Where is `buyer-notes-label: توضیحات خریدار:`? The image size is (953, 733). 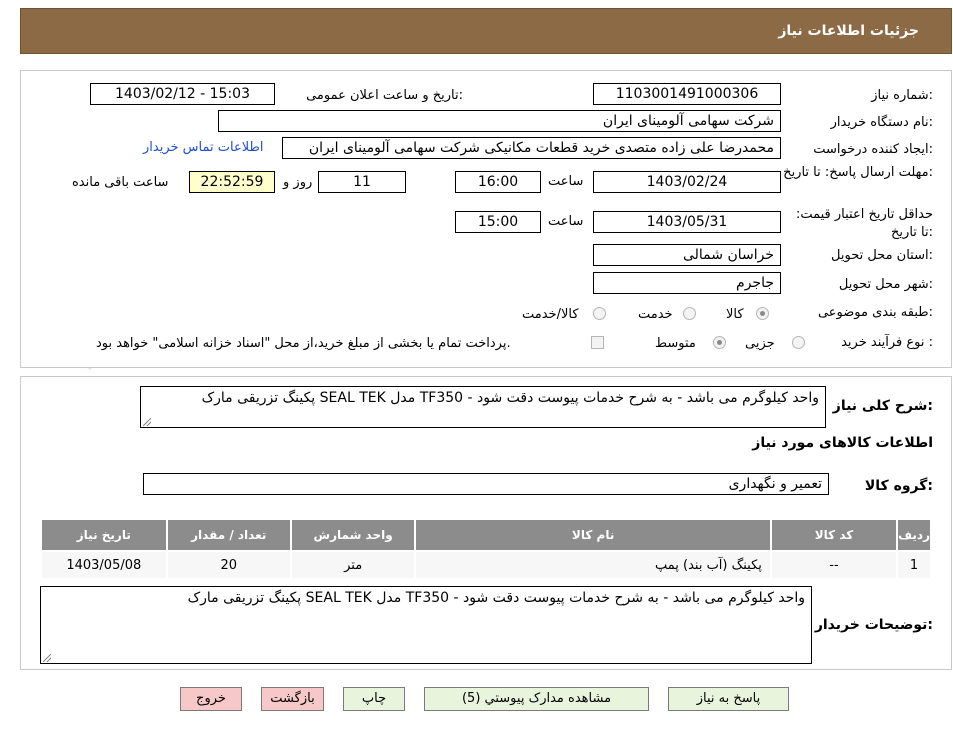 buyer-notes-label: توضیحات خریدار: is located at coordinates (873, 625).